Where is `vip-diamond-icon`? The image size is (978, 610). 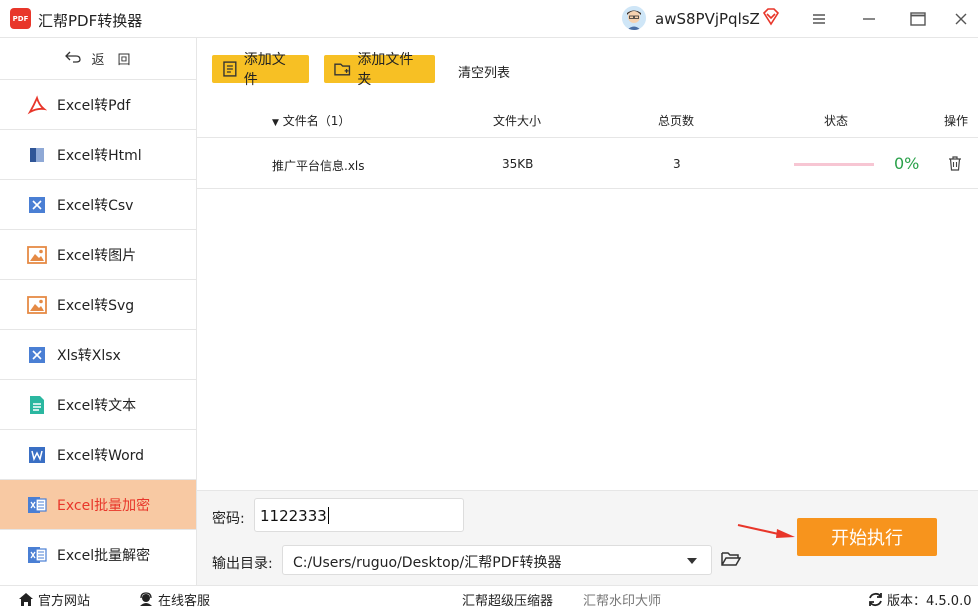
vip-diamond-icon is located at coordinates (771, 17).